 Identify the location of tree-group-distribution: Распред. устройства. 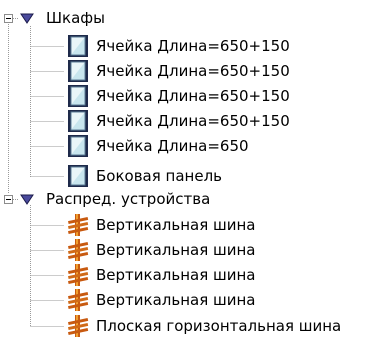
(130, 200).